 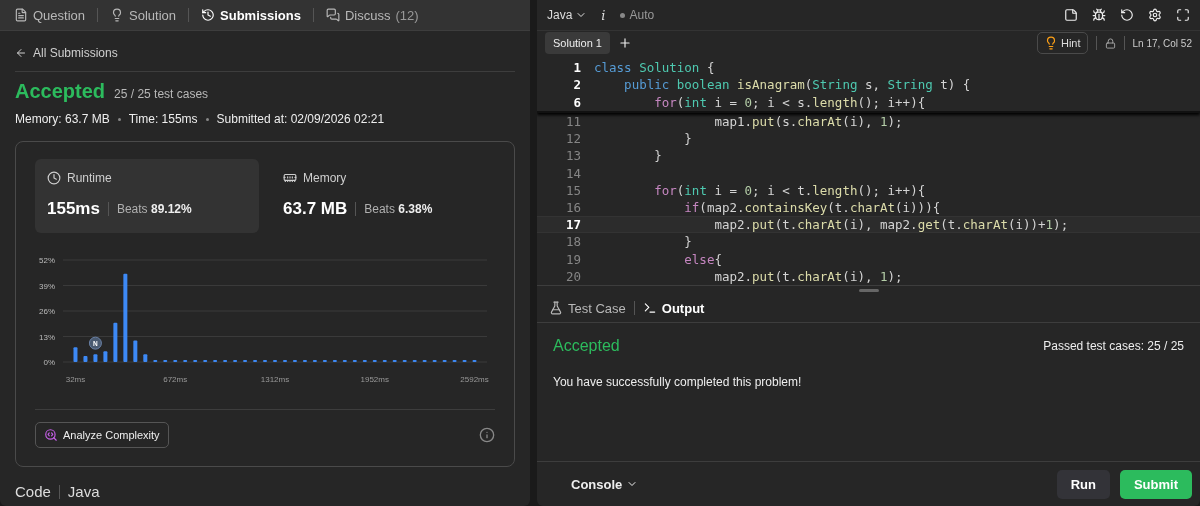 I want to click on panel-tab: Question, so click(x=50, y=15).